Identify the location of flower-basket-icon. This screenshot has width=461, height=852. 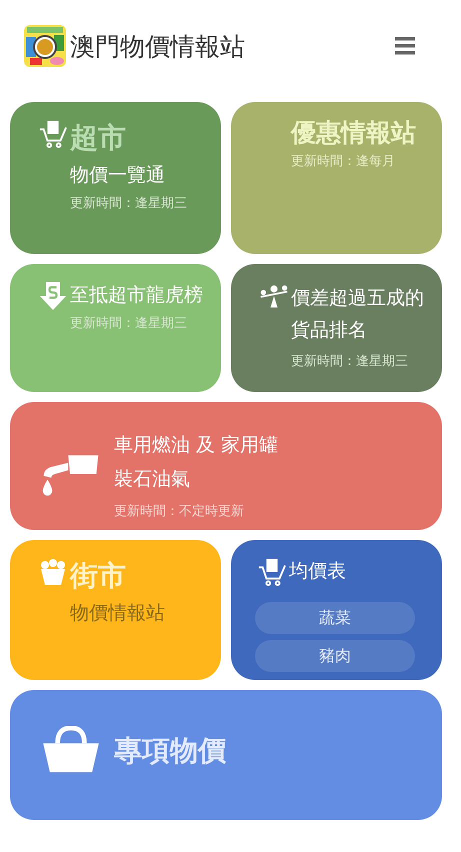
(53, 572).